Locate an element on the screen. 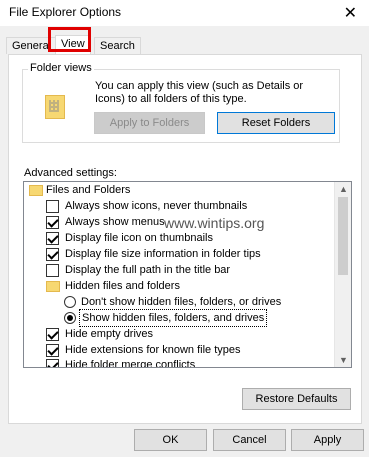 This screenshot has height=457, width=369. folder-view-icon is located at coordinates (55, 107).